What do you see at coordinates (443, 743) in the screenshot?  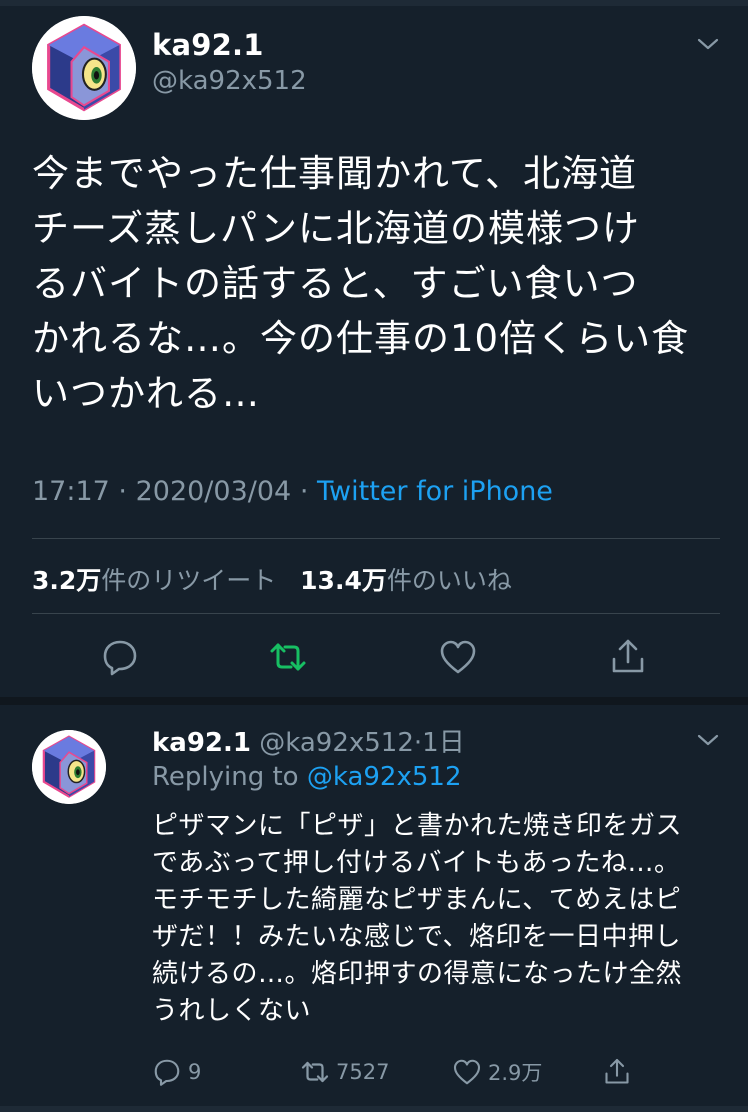 I see `tweet-age: 1日` at bounding box center [443, 743].